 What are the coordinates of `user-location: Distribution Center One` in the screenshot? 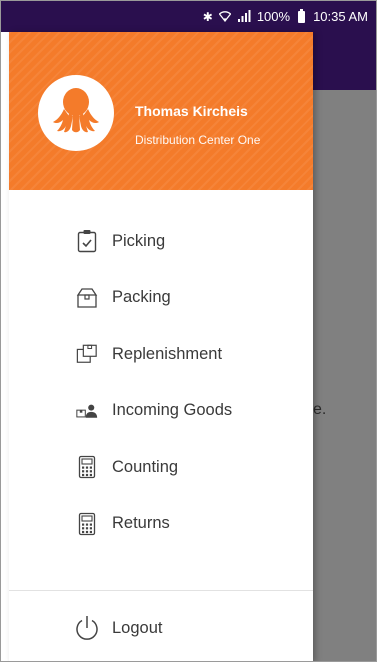 It's located at (198, 140).